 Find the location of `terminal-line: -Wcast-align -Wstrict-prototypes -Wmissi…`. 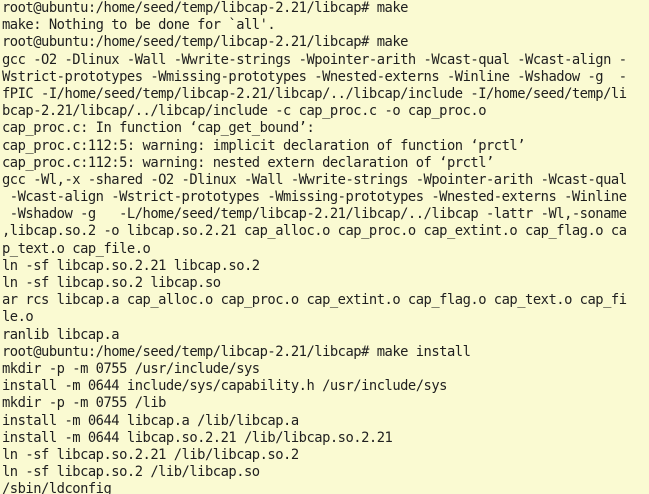

terminal-line: -Wcast-align -Wstrict-prototypes -Wmissi… is located at coordinates (314, 197).